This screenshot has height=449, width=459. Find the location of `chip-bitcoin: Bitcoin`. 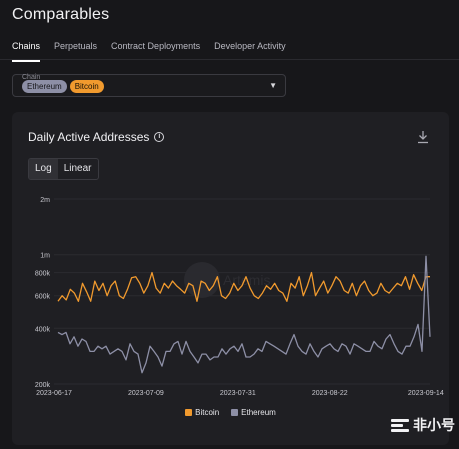

chip-bitcoin: Bitcoin is located at coordinates (86, 86).